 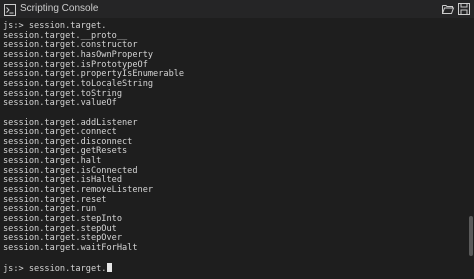 I want to click on completion-item: session.target.propertyIsEnumerable, so click(x=94, y=74).